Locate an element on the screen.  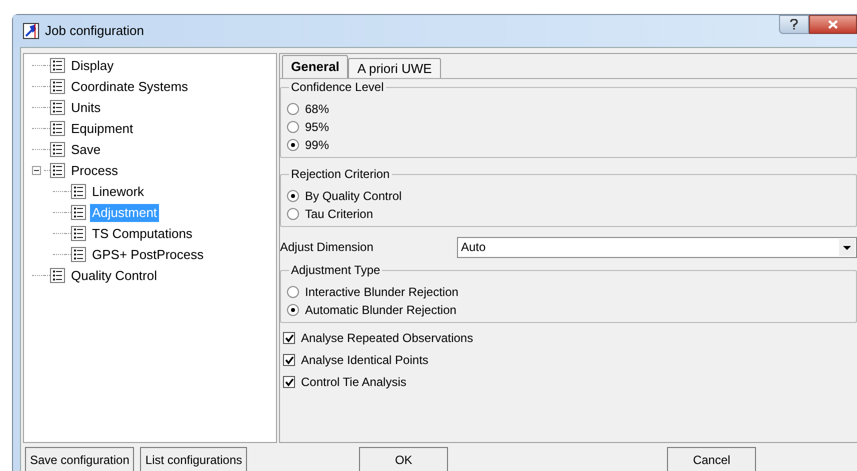
radio-label: 99% is located at coordinates (317, 145).